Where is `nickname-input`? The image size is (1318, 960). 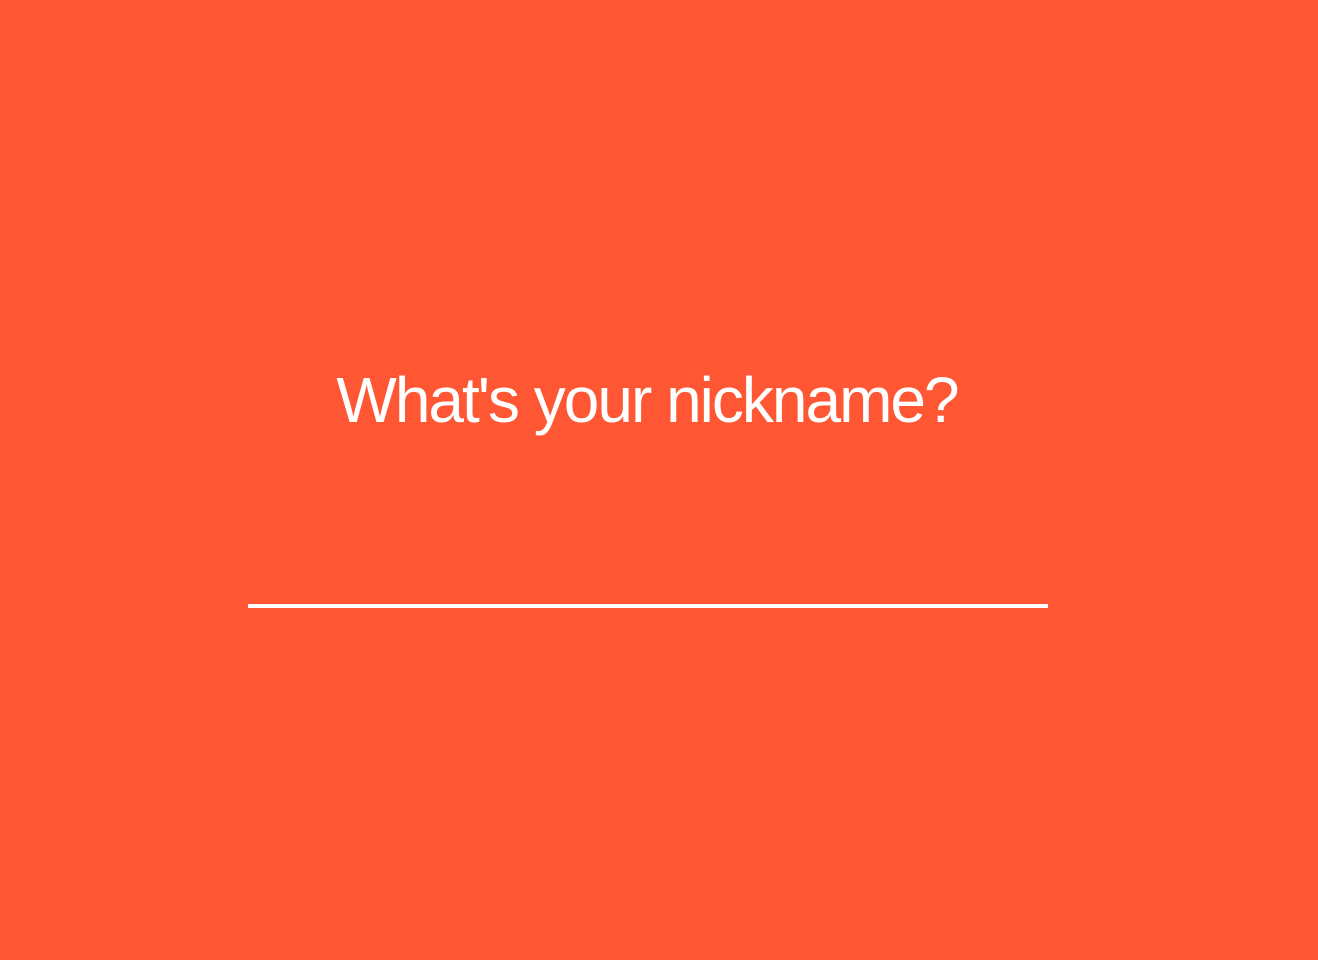
nickname-input is located at coordinates (648, 578).